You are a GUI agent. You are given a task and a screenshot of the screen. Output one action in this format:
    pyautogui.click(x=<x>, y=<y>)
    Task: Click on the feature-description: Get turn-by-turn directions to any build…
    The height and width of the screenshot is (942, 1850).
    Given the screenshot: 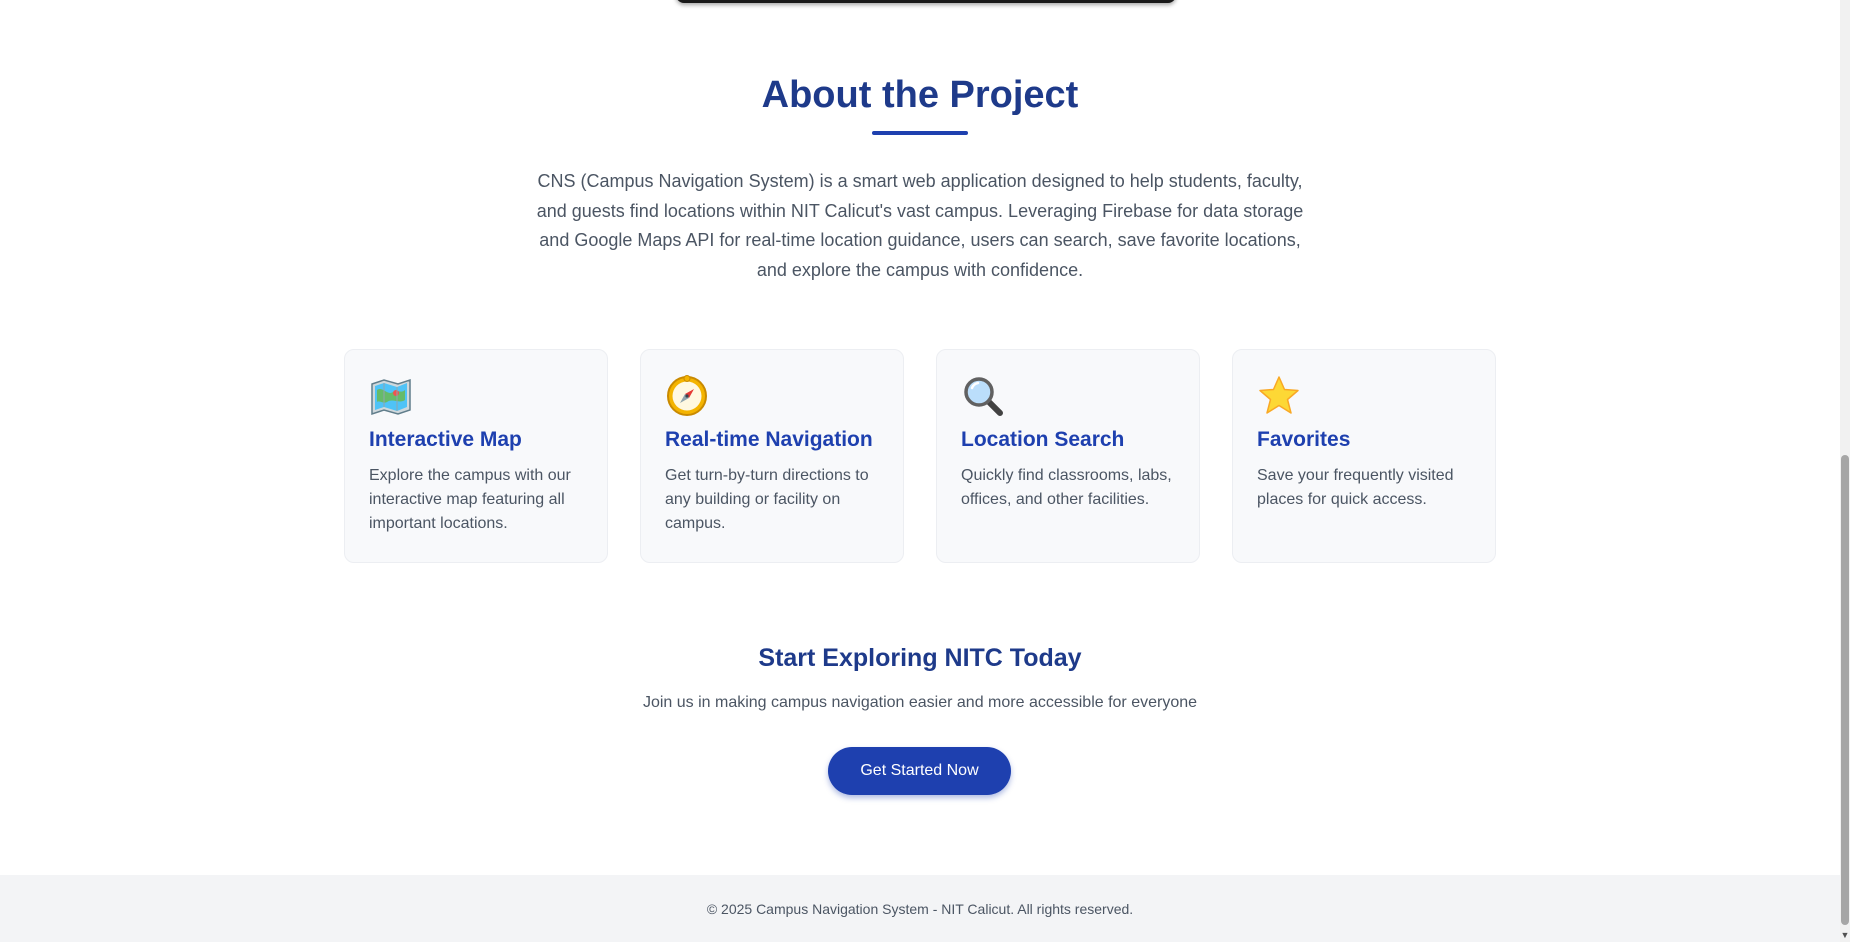 What is the action you would take?
    pyautogui.click(x=767, y=499)
    